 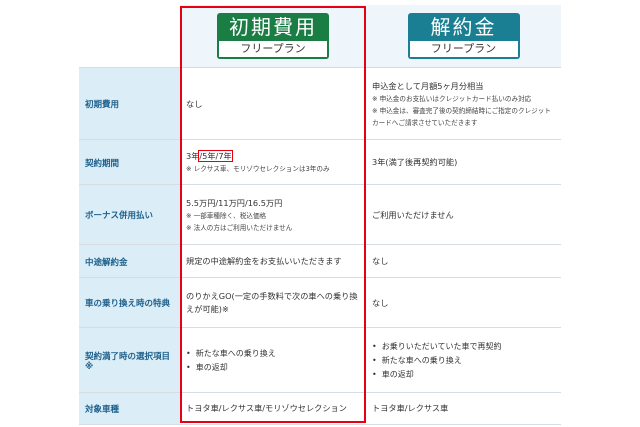 I want to click on period-base: 3年, so click(x=193, y=156).